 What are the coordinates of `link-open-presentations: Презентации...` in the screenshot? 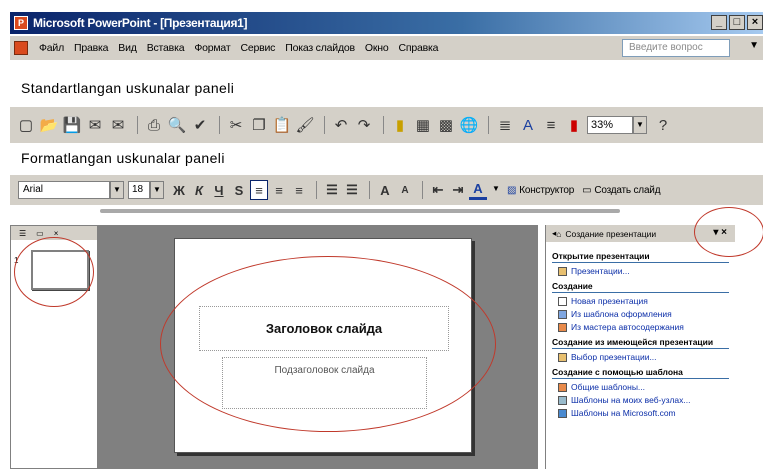 It's located at (643, 271).